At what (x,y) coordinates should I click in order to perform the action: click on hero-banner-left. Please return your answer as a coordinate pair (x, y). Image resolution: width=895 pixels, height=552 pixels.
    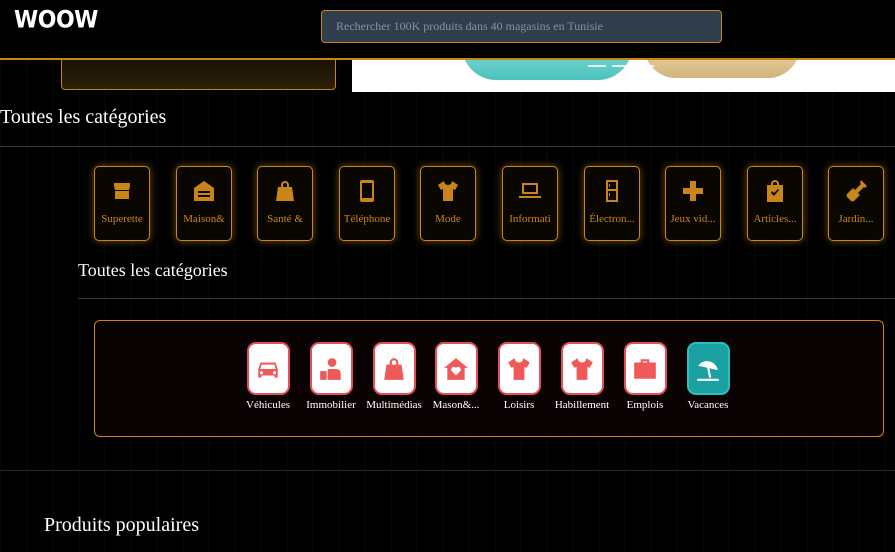
    Looking at the image, I should click on (198, 74).